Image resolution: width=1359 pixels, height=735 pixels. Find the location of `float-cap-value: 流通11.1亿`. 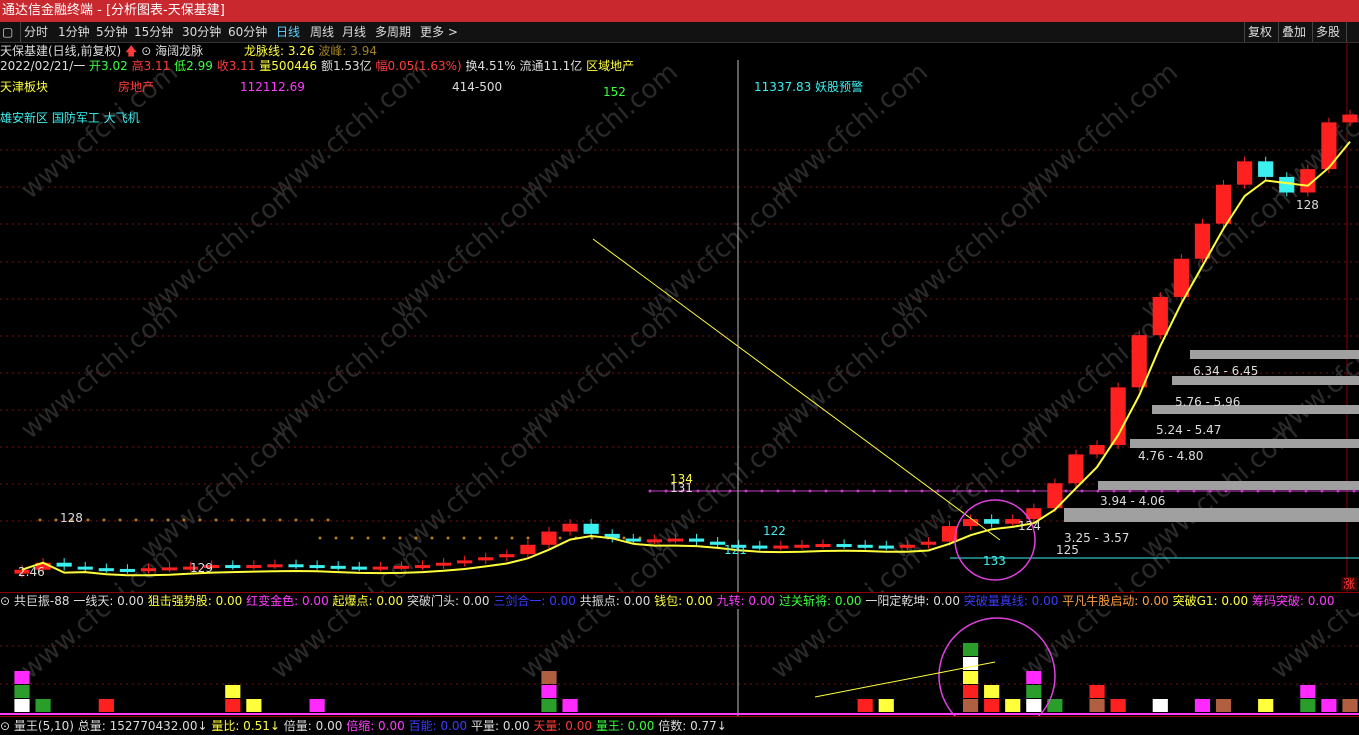

float-cap-value: 流通11.1亿 is located at coordinates (551, 66).